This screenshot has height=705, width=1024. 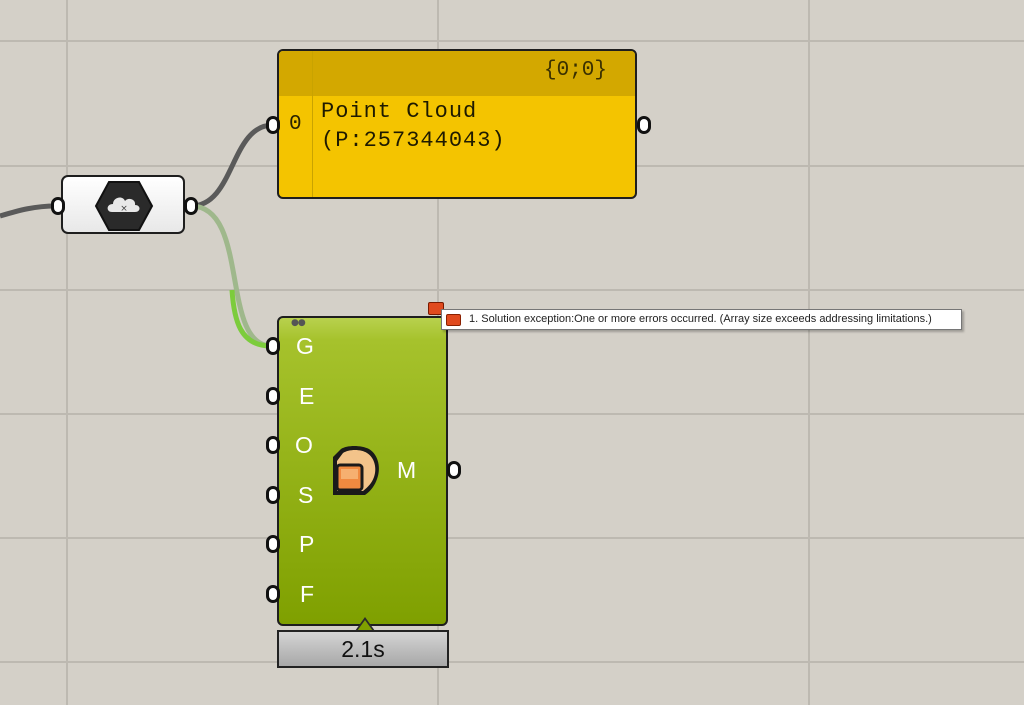 I want to click on input-label-f: F, so click(x=307, y=594).